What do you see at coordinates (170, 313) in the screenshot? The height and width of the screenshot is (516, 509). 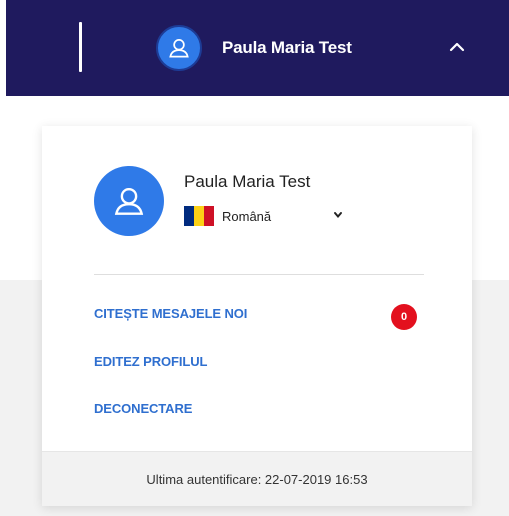 I see `read-new-messages-link: CITEȘTE MESAJELE NOI` at bounding box center [170, 313].